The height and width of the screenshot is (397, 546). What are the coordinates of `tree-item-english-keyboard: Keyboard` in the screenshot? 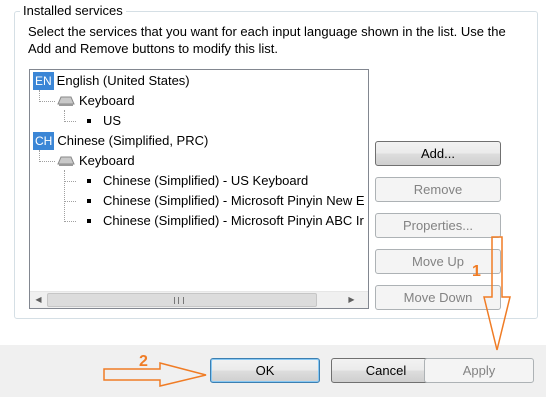 It's located at (96, 101).